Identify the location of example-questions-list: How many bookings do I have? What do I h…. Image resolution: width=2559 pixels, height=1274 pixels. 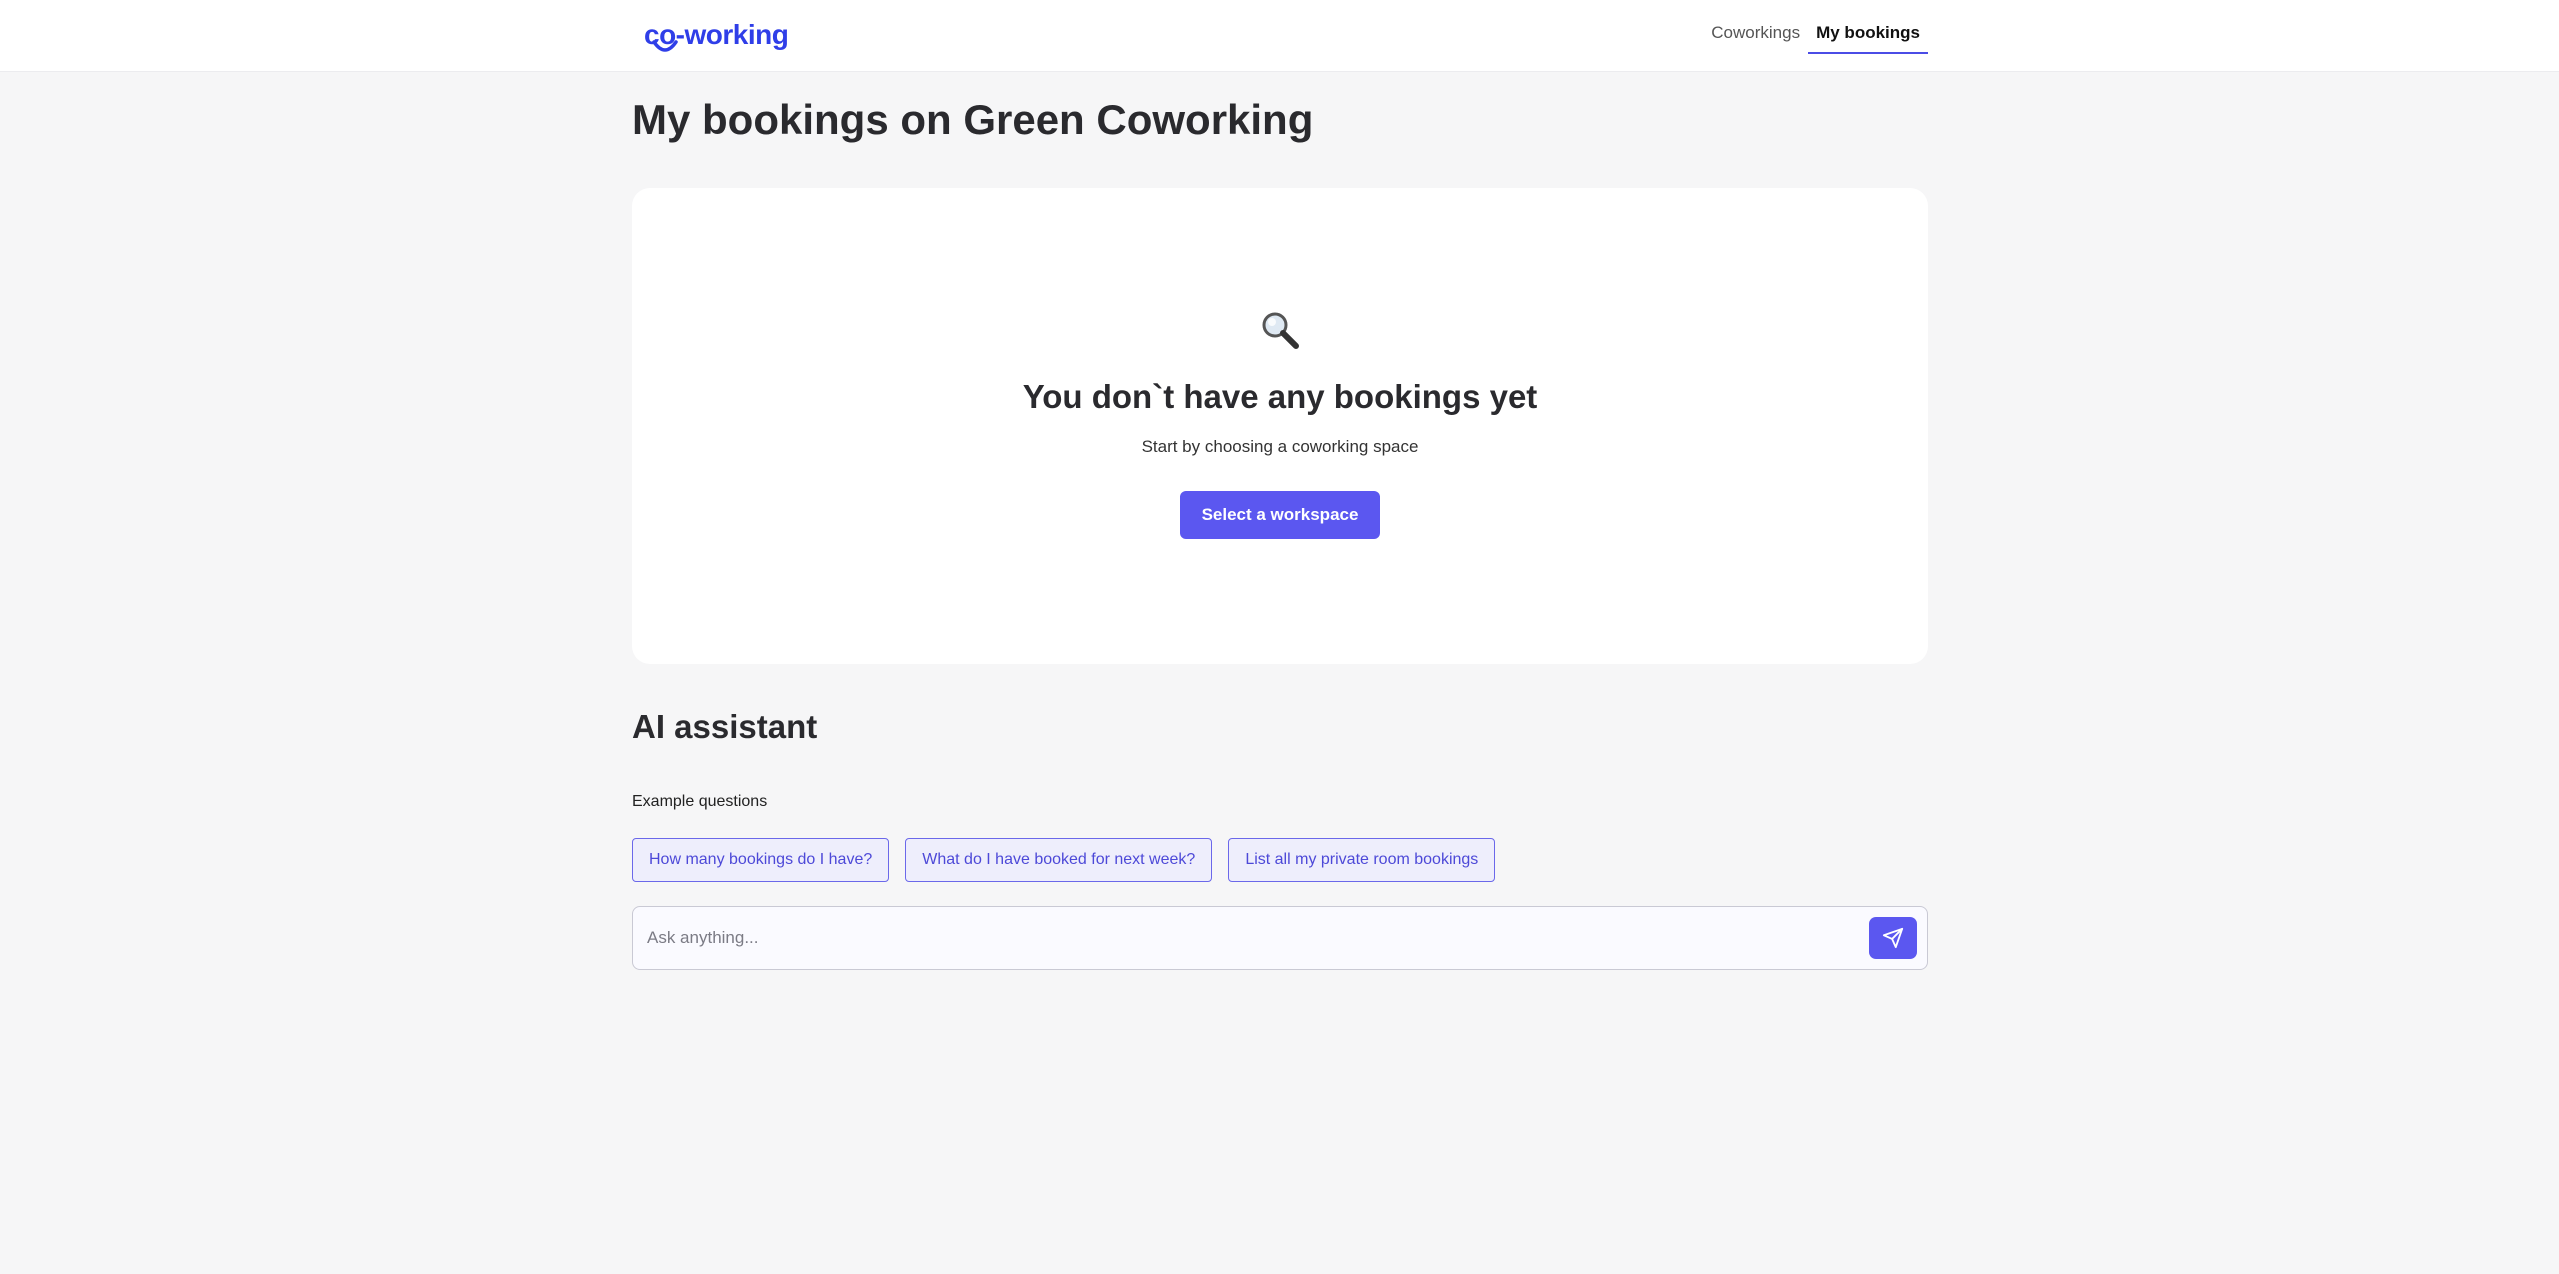
(1064, 860).